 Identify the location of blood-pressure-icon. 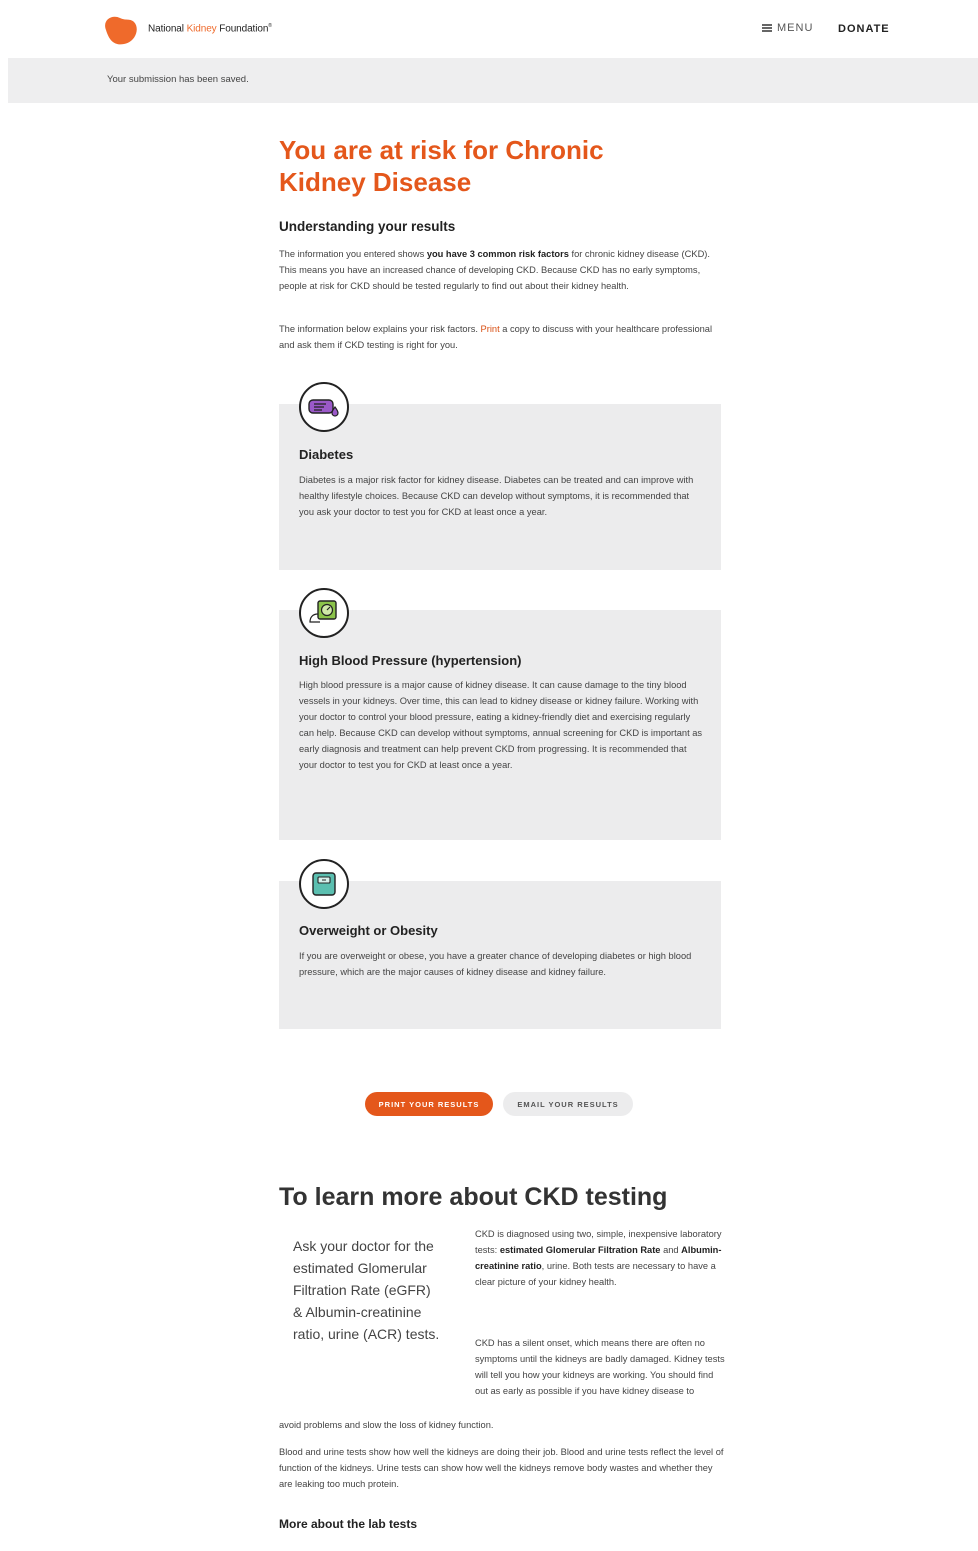
(324, 613).